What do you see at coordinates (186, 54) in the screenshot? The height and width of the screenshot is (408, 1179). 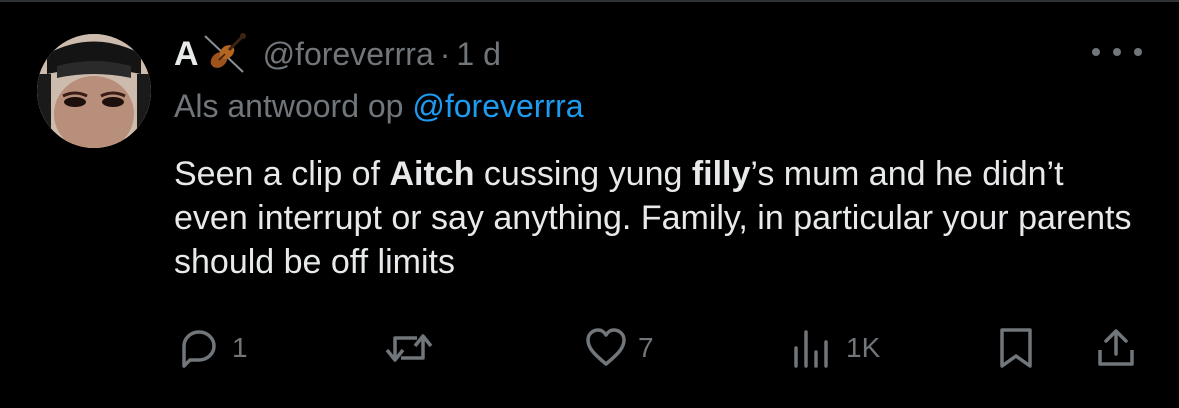 I see `display-name: A` at bounding box center [186, 54].